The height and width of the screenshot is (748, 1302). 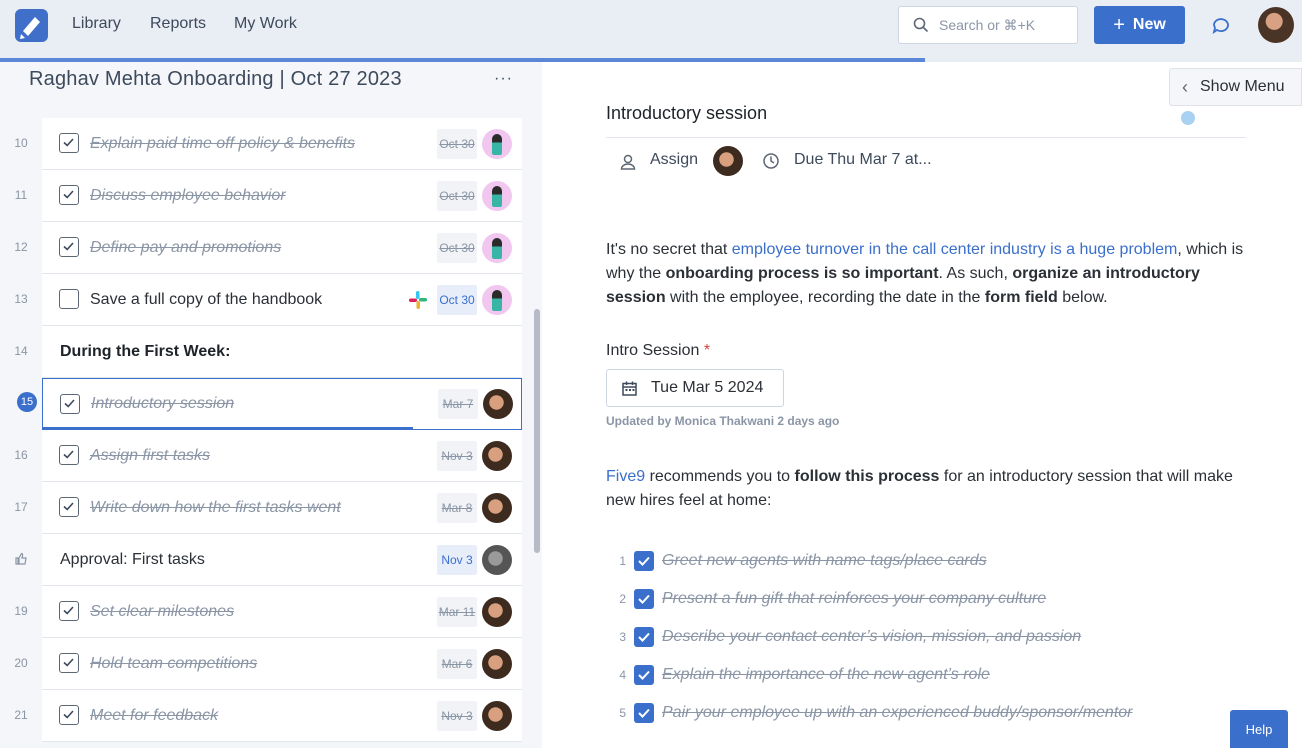 What do you see at coordinates (1139, 25) in the screenshot?
I see `new-button: + New` at bounding box center [1139, 25].